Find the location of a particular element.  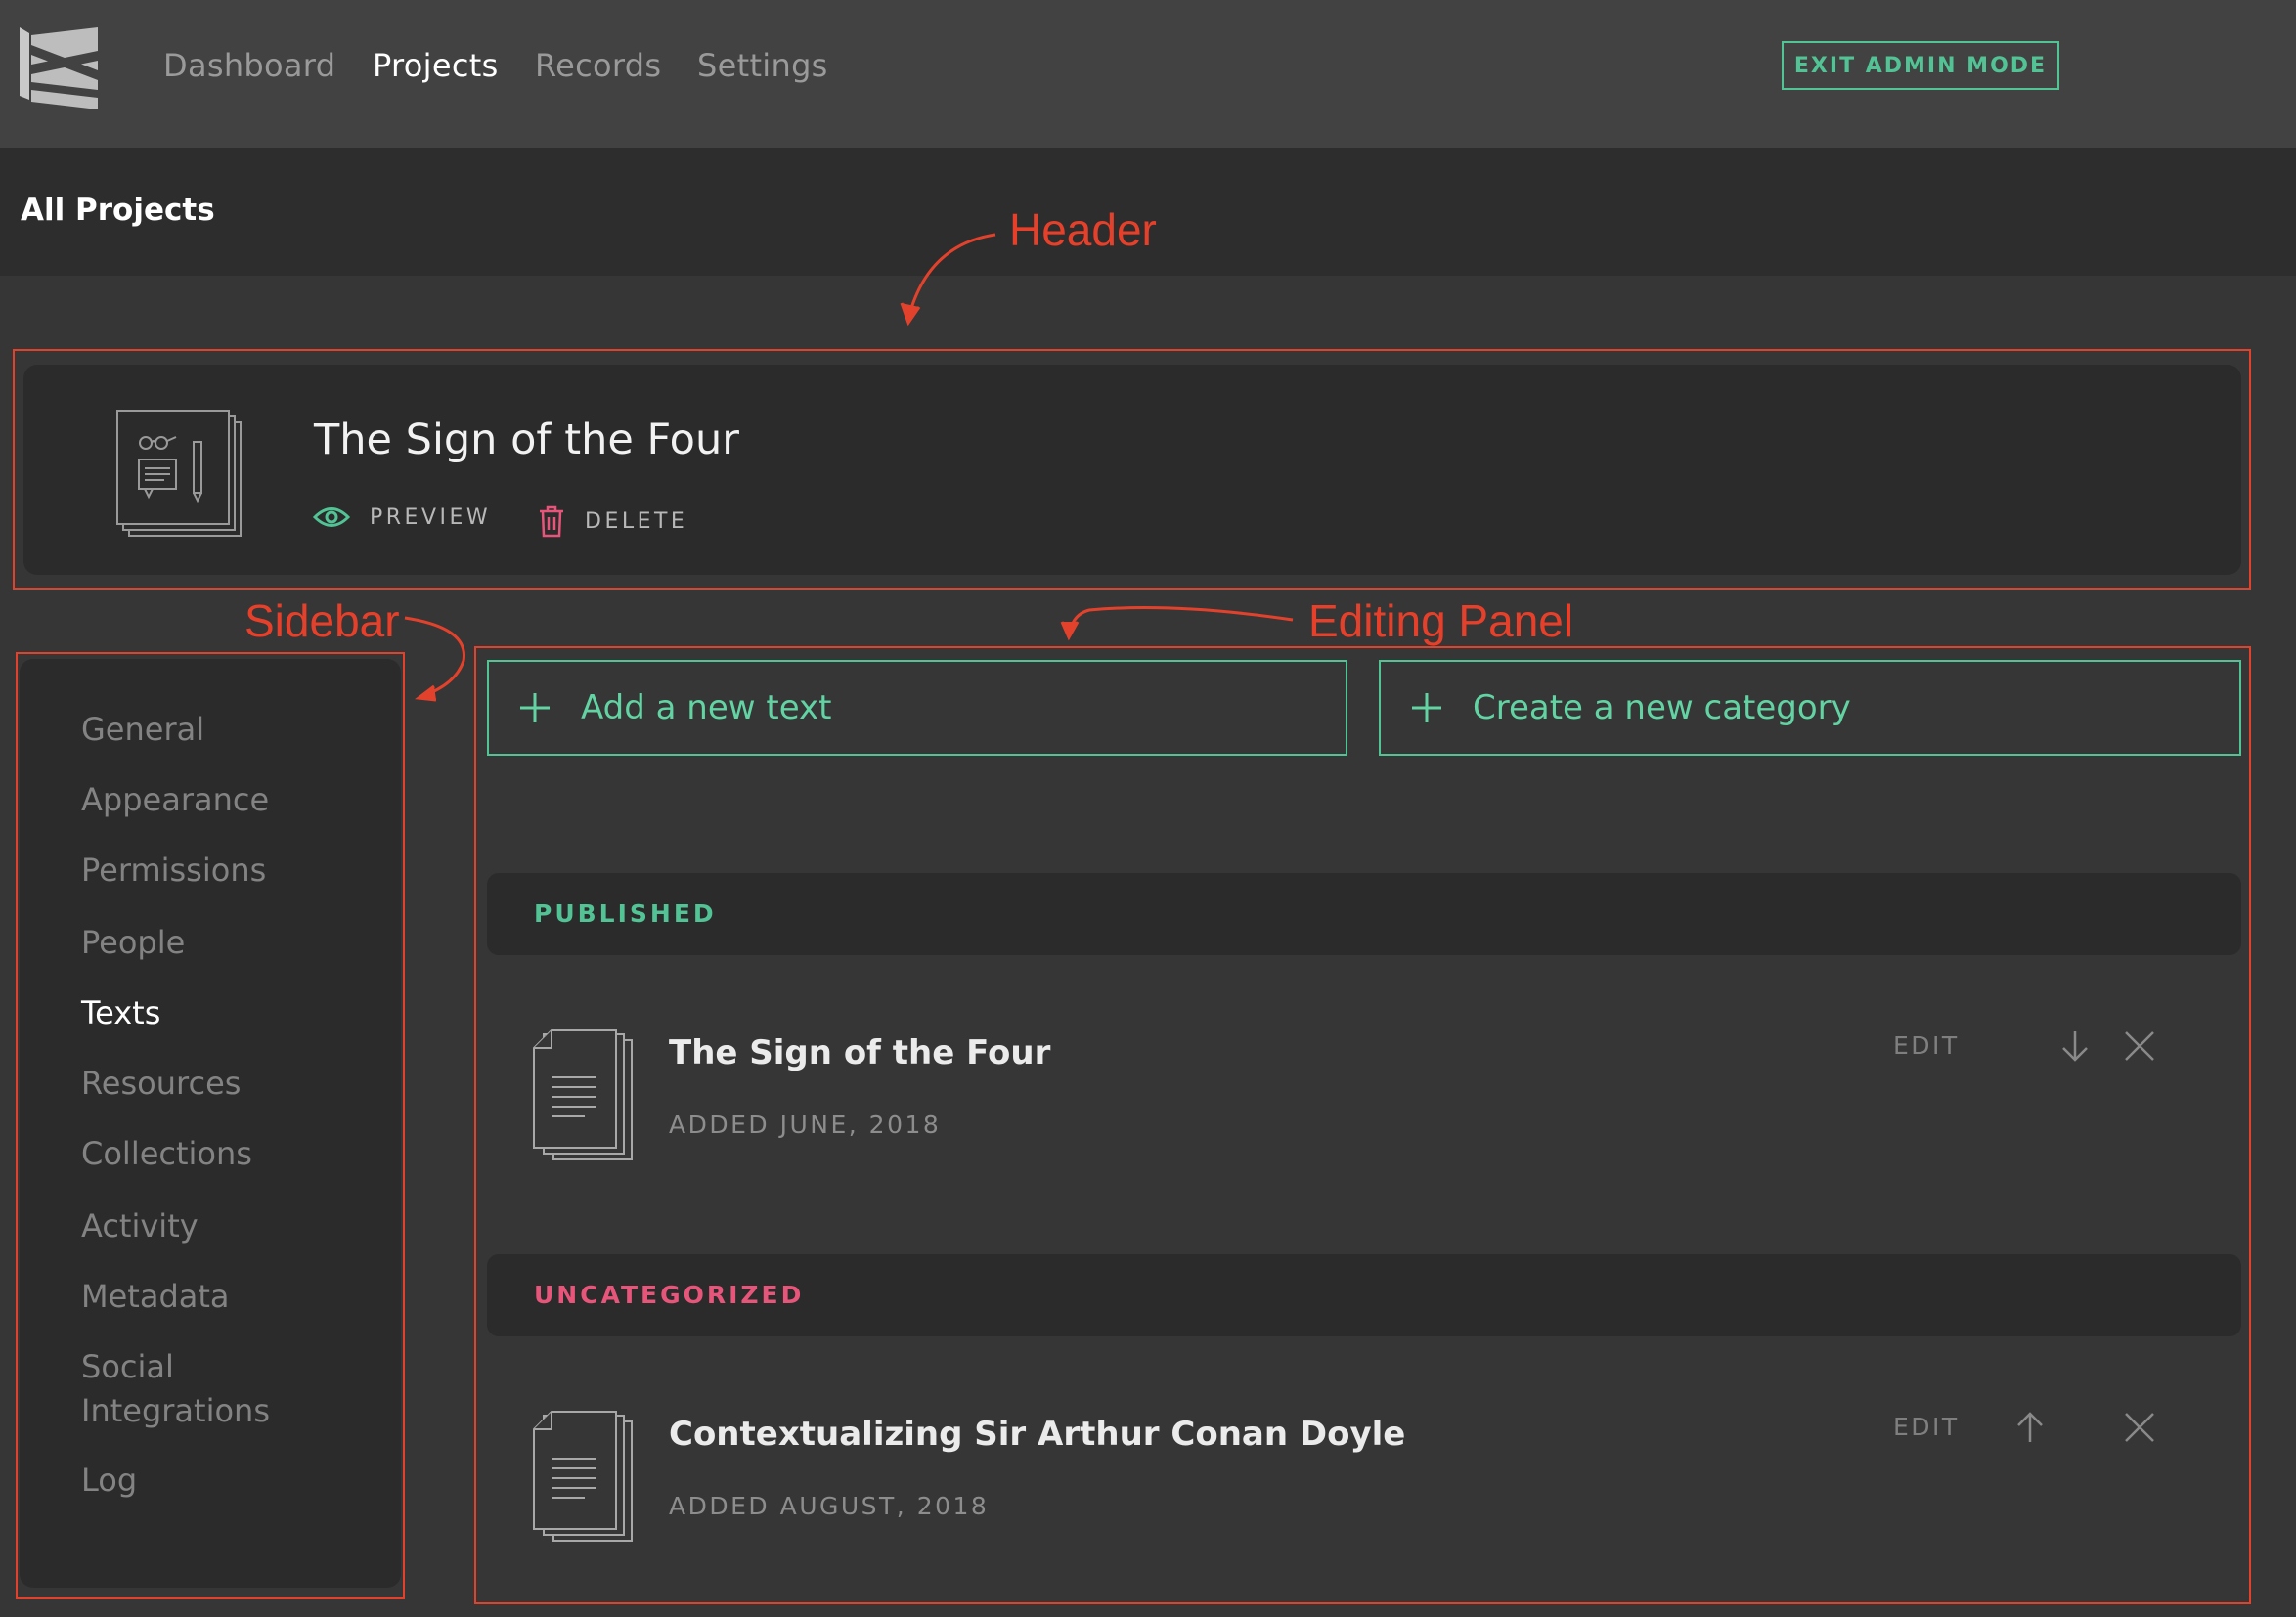

editing-panel-annotation-label: Editing Panel is located at coordinates (1441, 620).